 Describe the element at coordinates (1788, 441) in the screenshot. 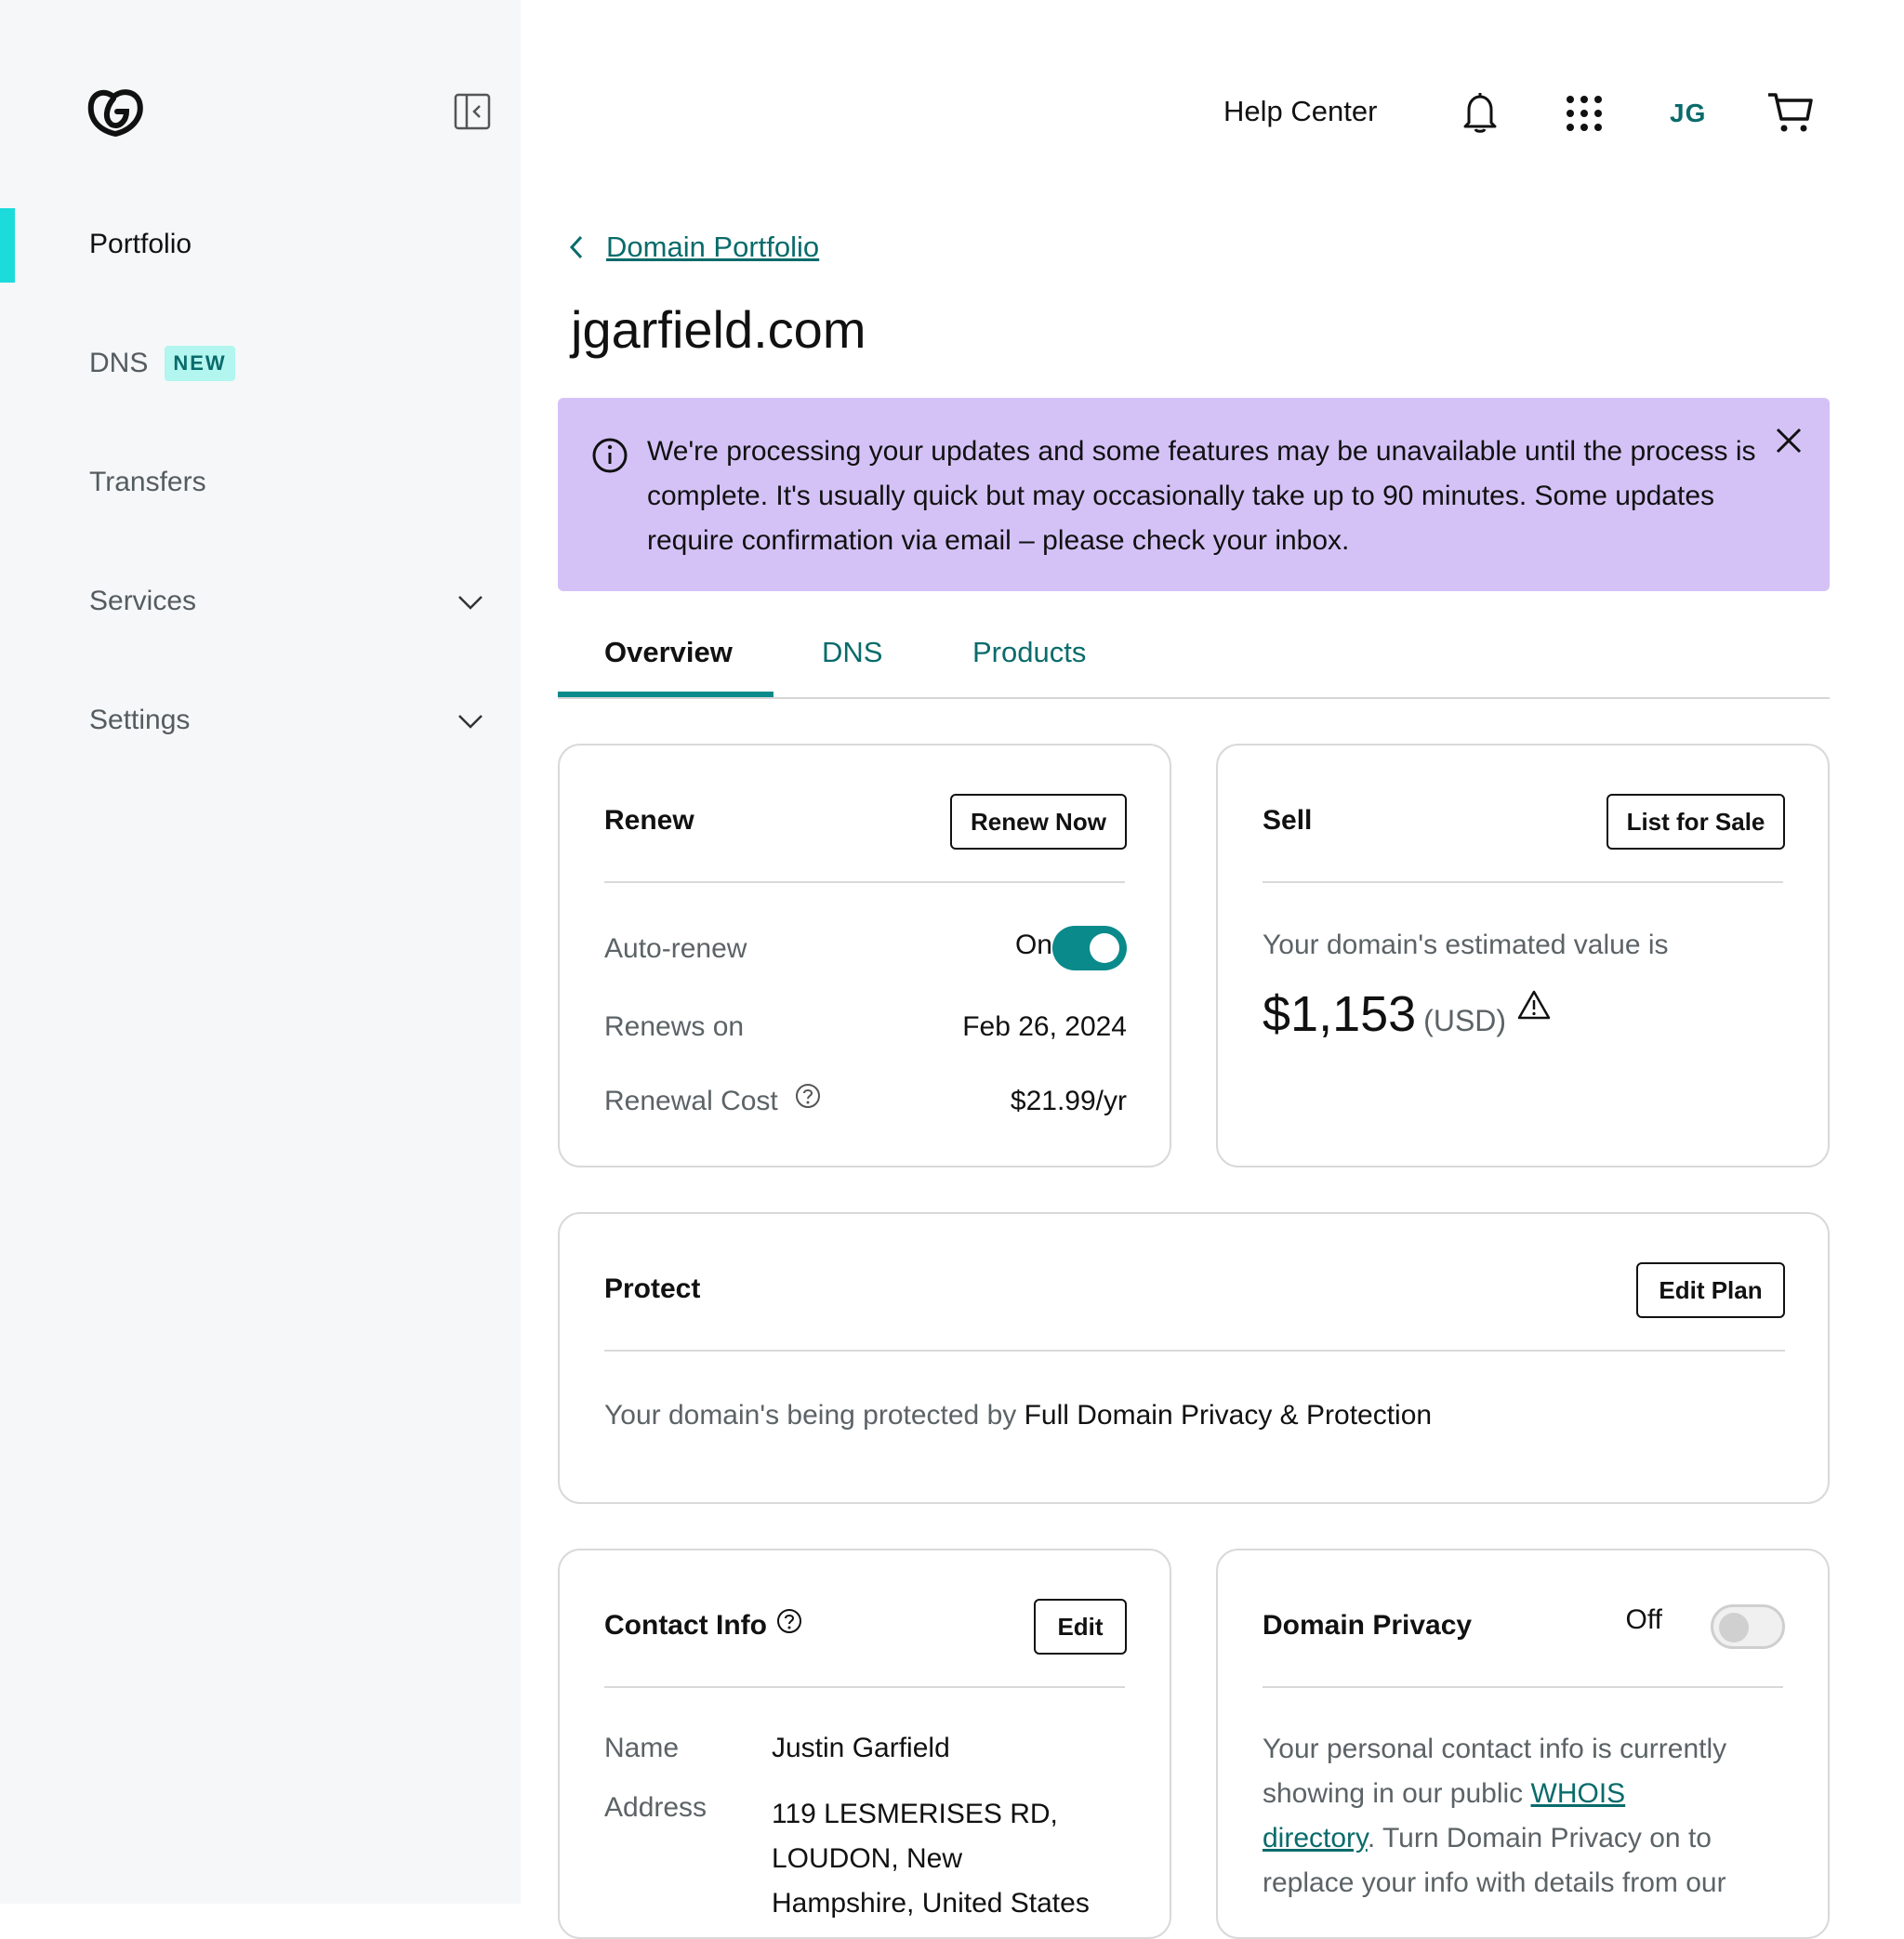

I see `close-icon` at that location.